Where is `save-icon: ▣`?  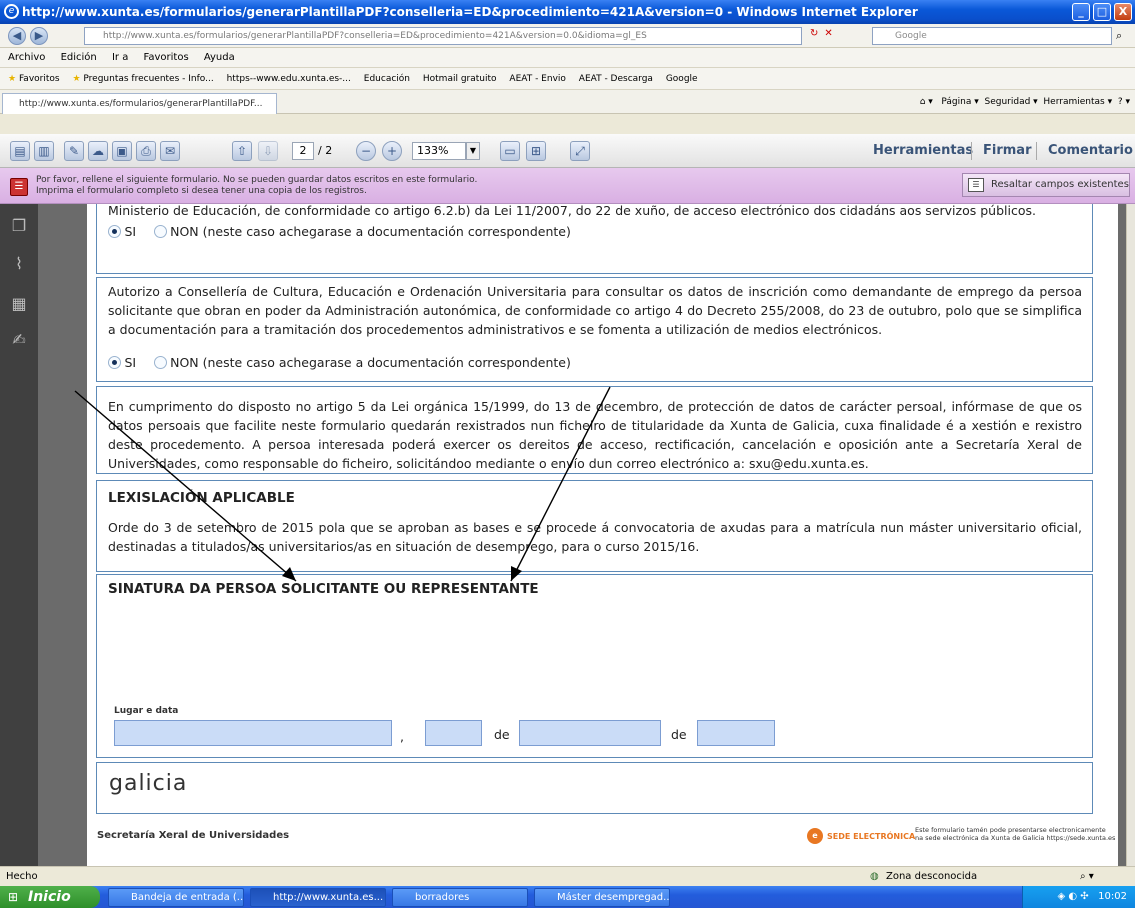 save-icon: ▣ is located at coordinates (122, 151).